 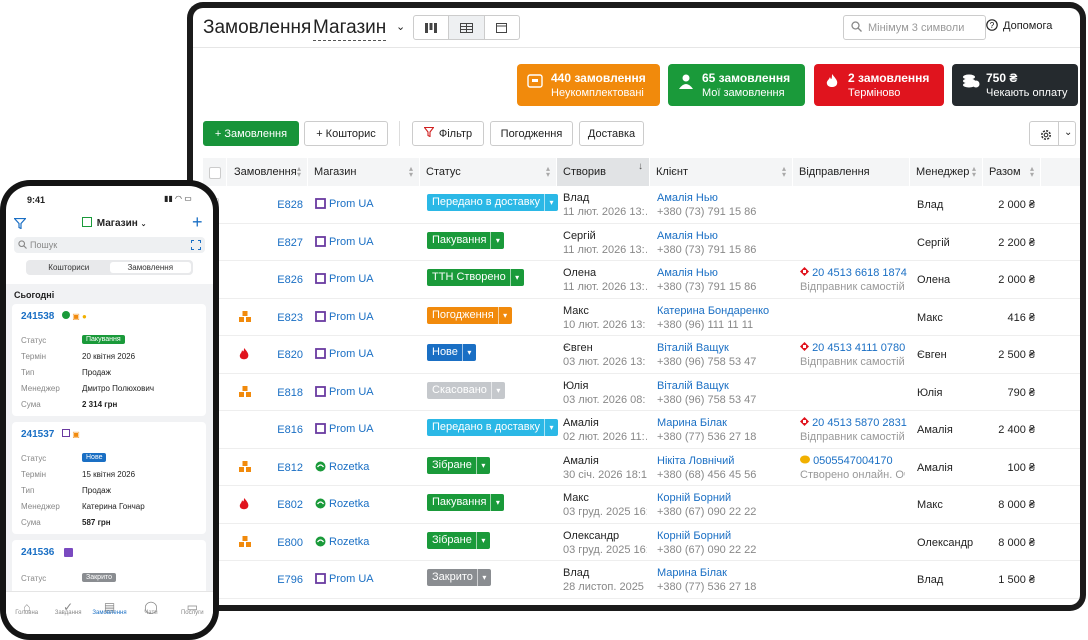 I want to click on filter-icon, so click(x=20, y=225).